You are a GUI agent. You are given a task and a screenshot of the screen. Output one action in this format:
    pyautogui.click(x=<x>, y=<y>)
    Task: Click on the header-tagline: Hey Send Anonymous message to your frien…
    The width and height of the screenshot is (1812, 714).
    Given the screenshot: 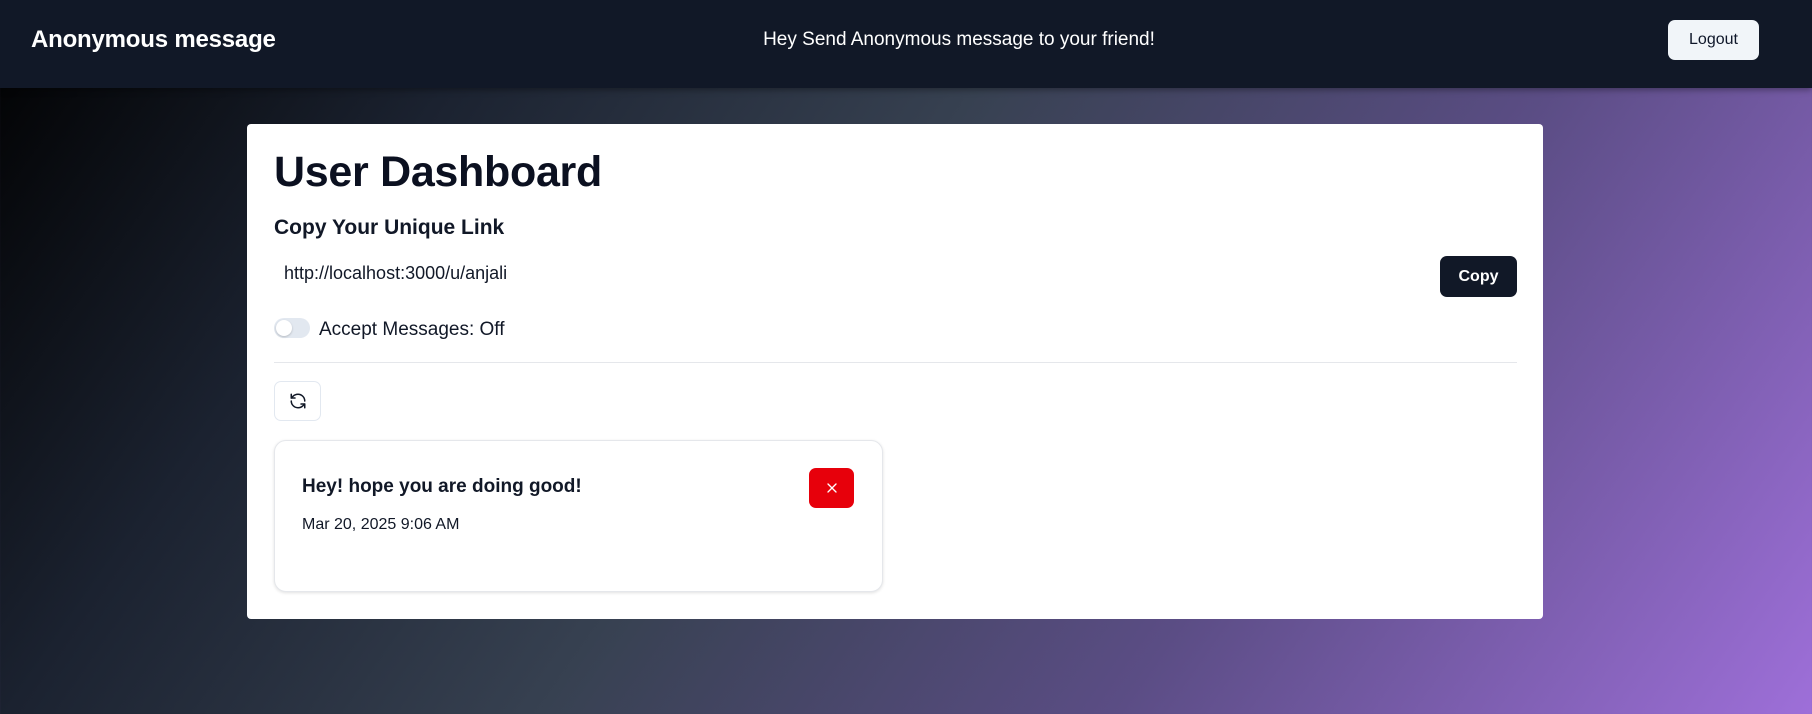 What is the action you would take?
    pyautogui.click(x=959, y=39)
    